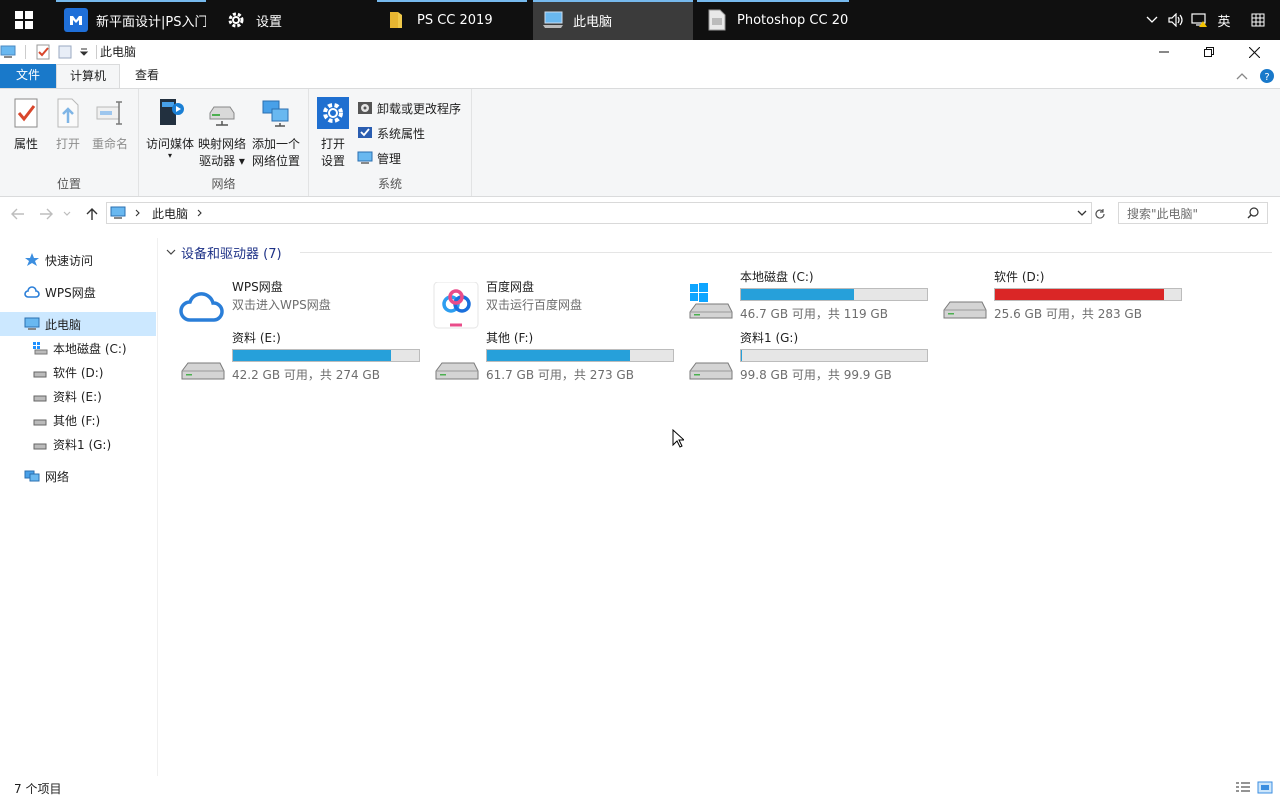 This screenshot has height=800, width=1280. Describe the element at coordinates (599, 213) in the screenshot. I see `address-bar: 此电脑` at that location.